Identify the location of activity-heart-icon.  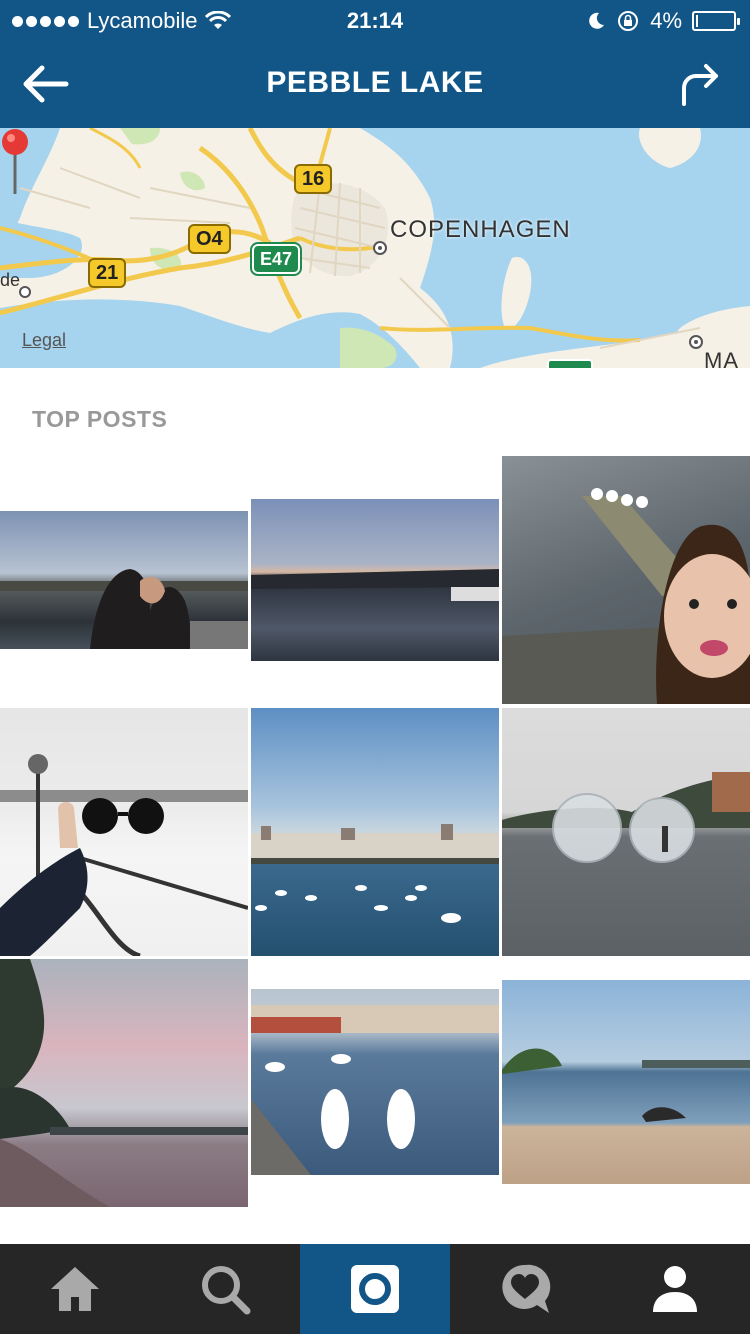
(526, 1288).